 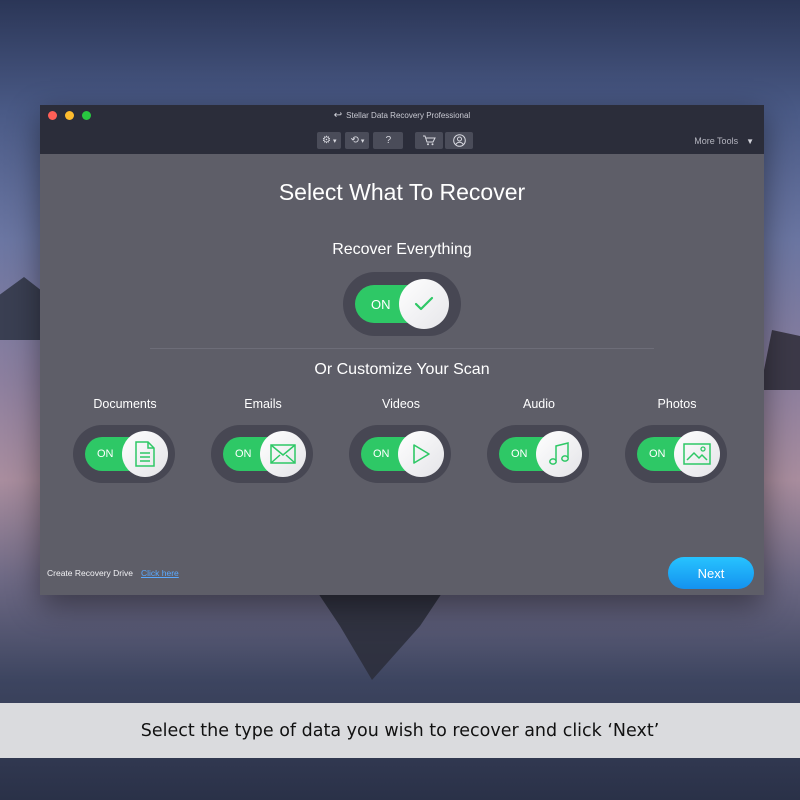 I want to click on category-photos: Photos ON, so click(x=677, y=440).